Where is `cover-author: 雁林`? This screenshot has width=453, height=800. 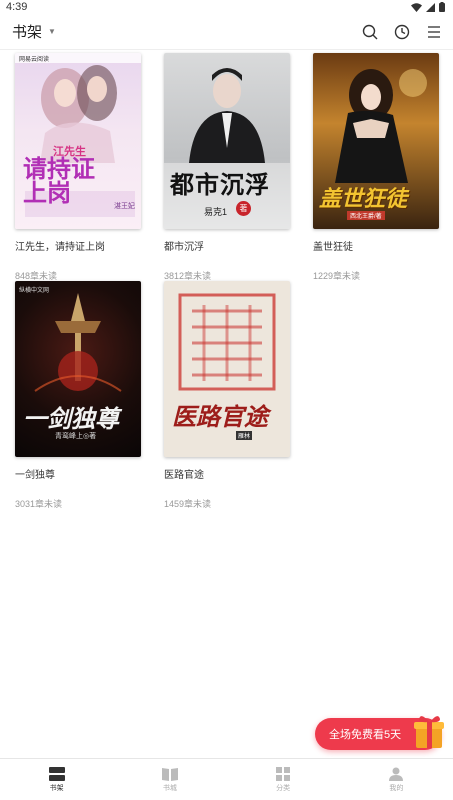
cover-author: 雁林 is located at coordinates (244, 435).